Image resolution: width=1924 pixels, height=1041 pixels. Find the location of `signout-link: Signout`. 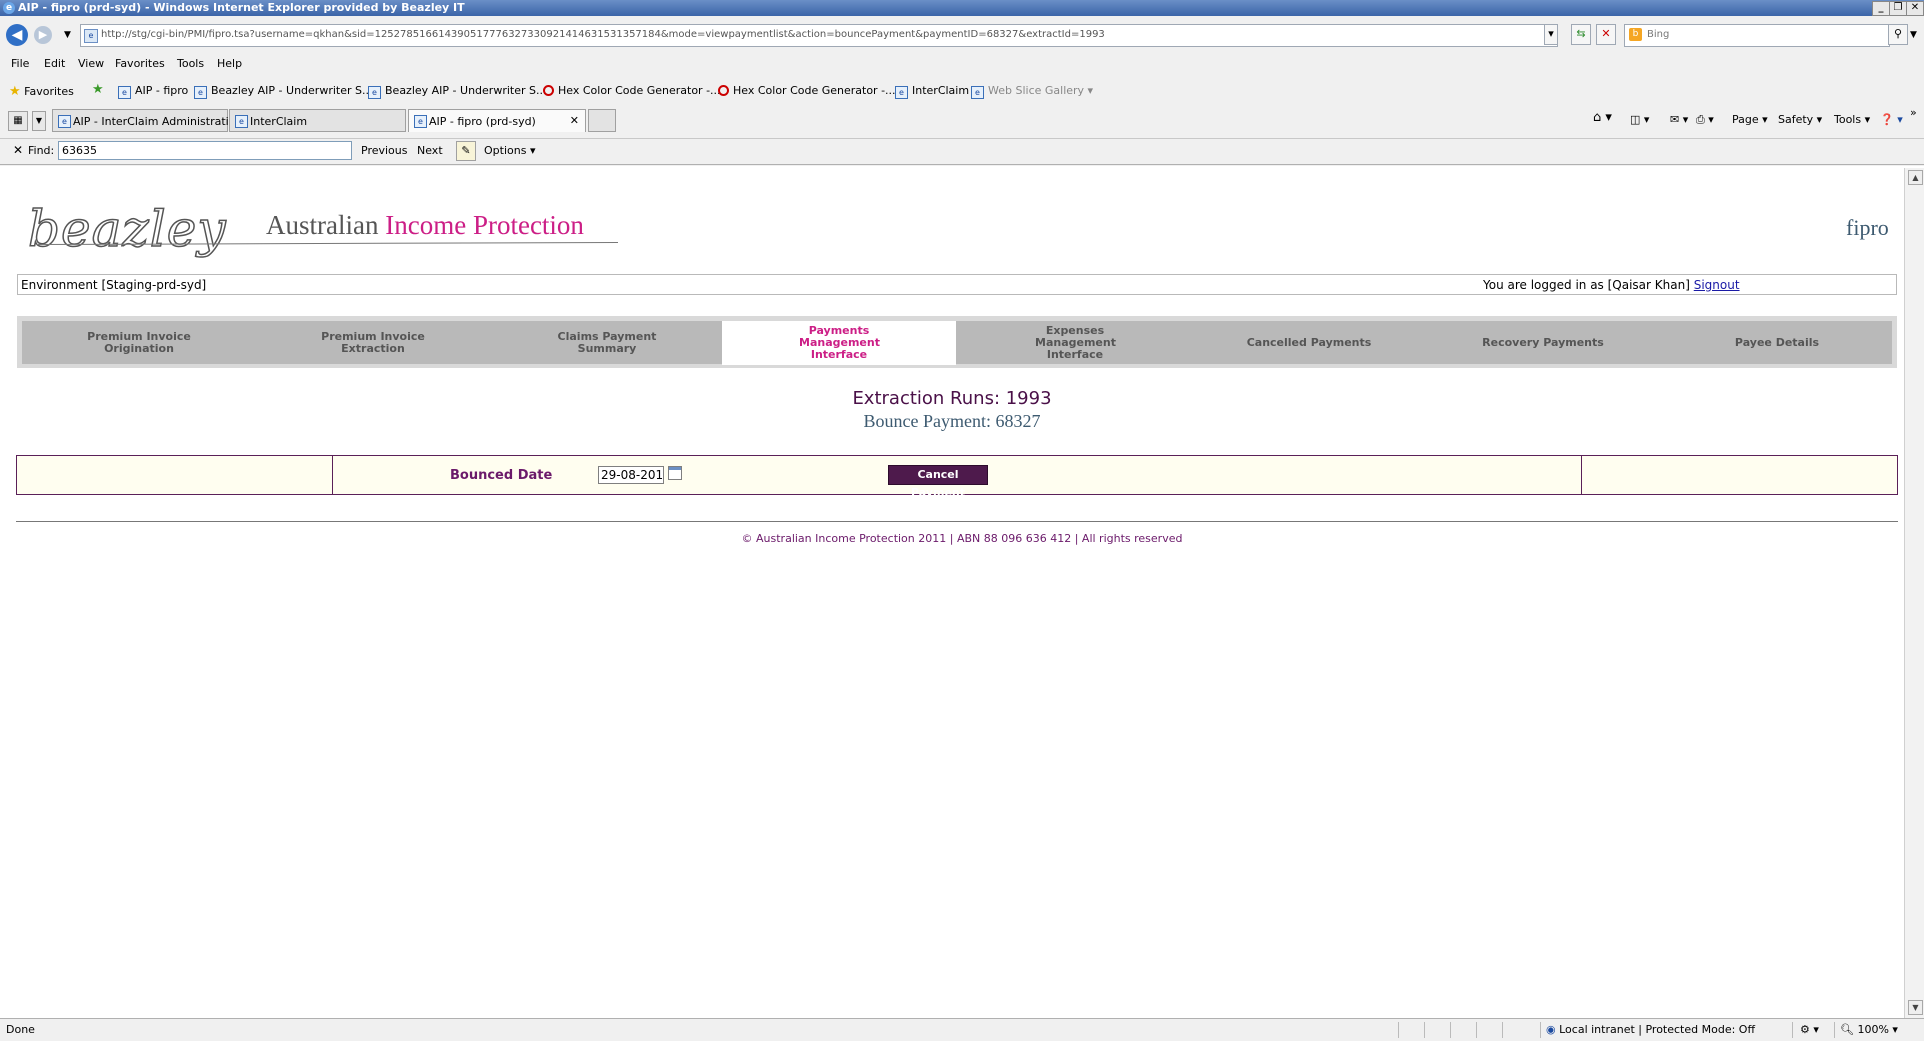

signout-link: Signout is located at coordinates (1717, 285).